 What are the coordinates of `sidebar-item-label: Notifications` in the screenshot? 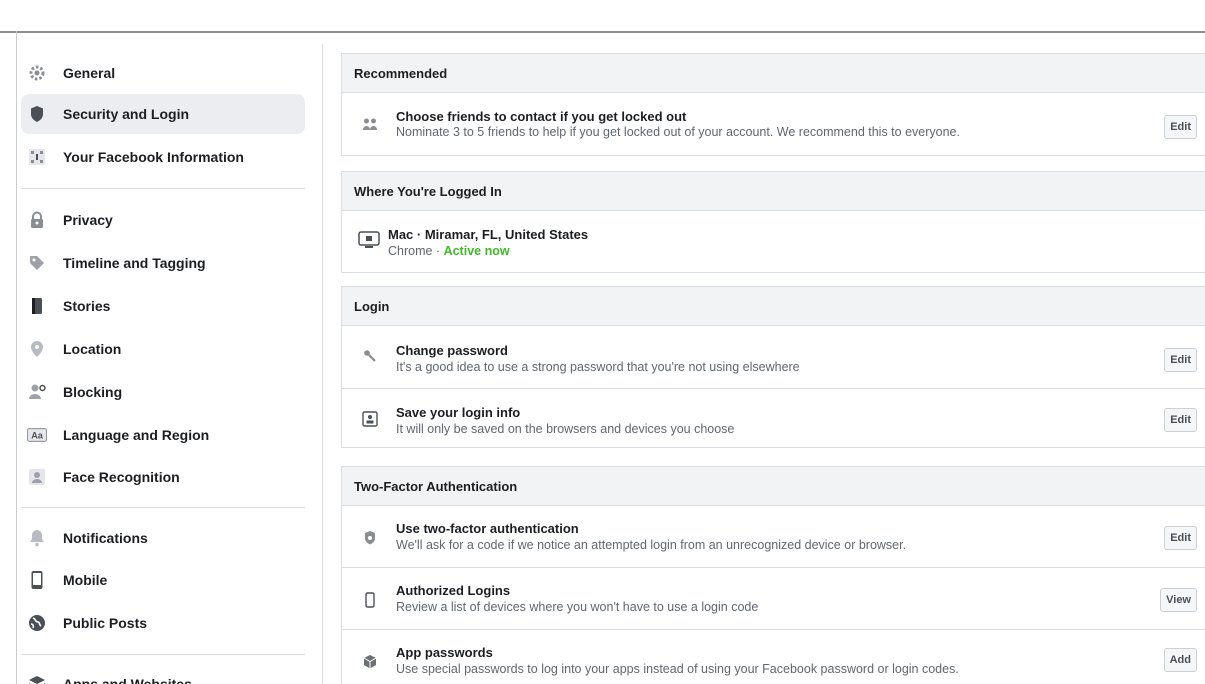 It's located at (105, 538).